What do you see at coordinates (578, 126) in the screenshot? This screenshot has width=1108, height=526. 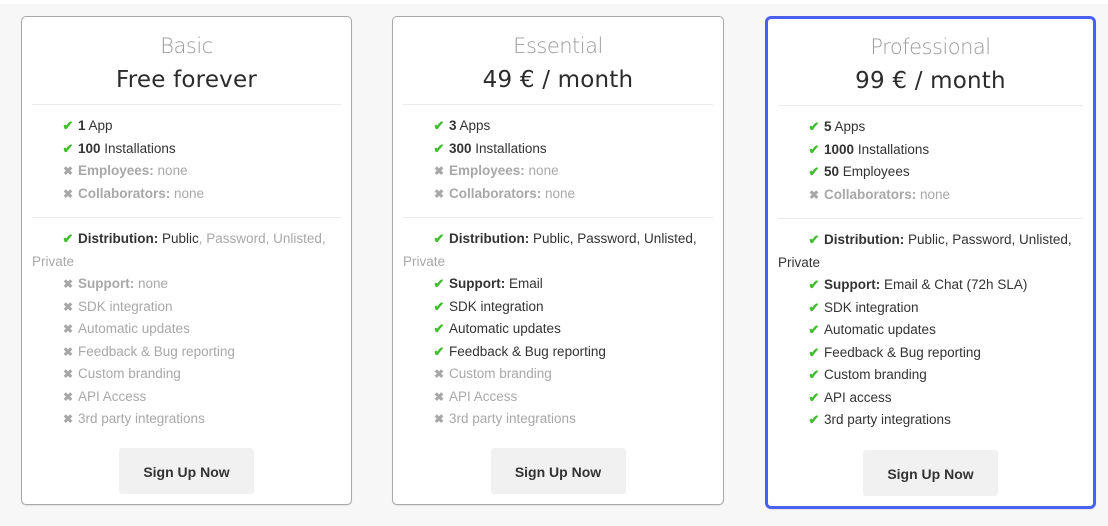 I see `feature-apps: ✔ 3 Apps` at bounding box center [578, 126].